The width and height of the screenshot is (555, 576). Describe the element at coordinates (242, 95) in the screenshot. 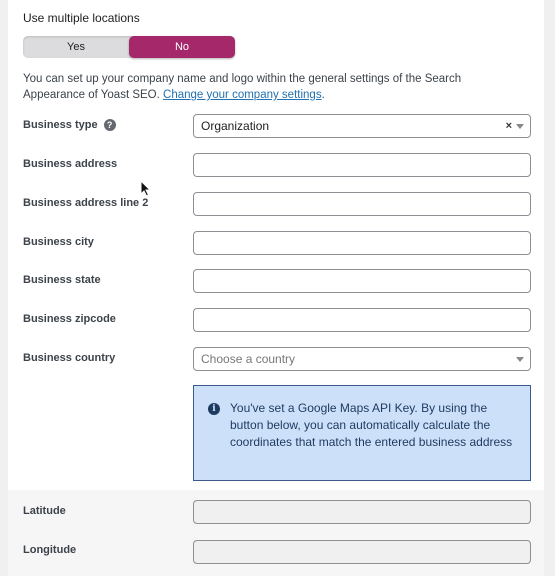

I see `change-company-settings-link: Change your company settings` at that location.